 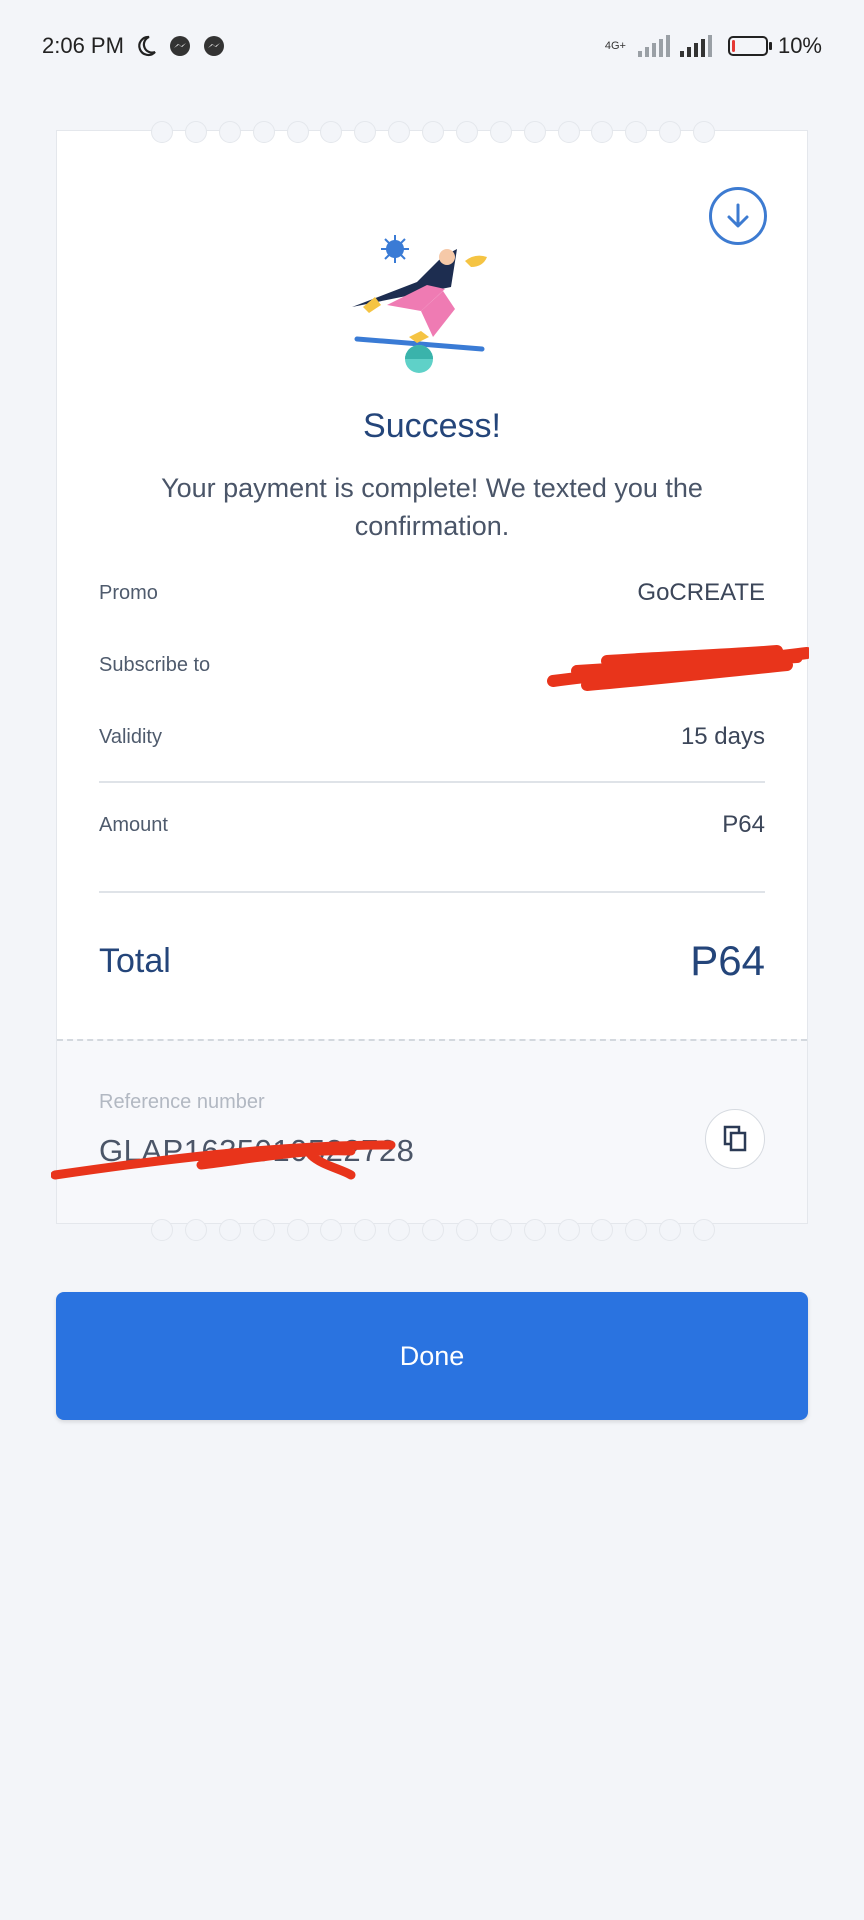 I want to click on receipt-bottom-edge, so click(x=433, y=1230).